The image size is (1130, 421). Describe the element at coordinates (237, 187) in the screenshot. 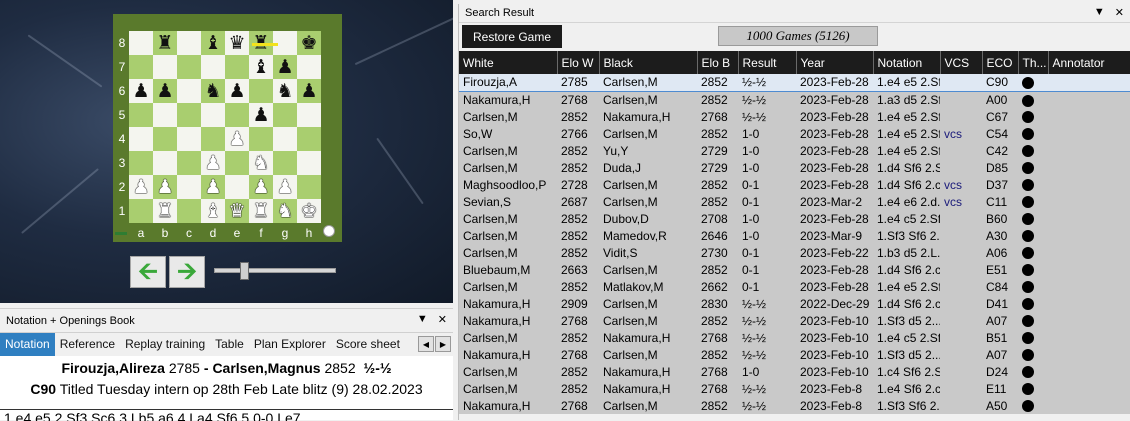

I see `board-square-e2` at that location.